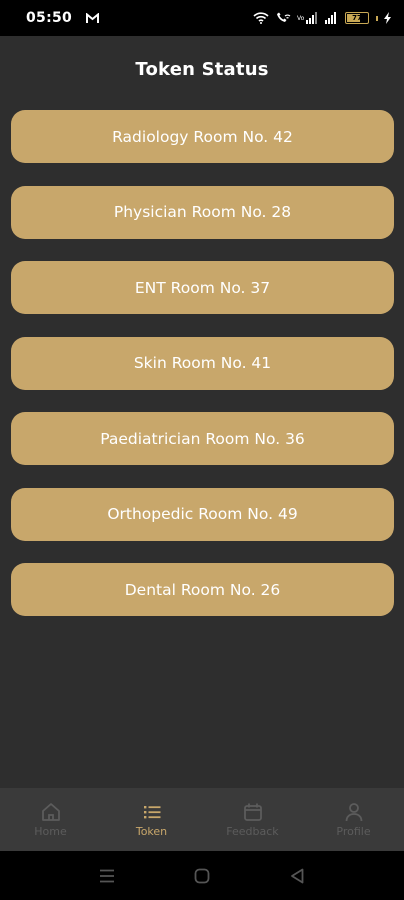  What do you see at coordinates (202, 287) in the screenshot?
I see `room-button-ent: ENT Room No. 37` at bounding box center [202, 287].